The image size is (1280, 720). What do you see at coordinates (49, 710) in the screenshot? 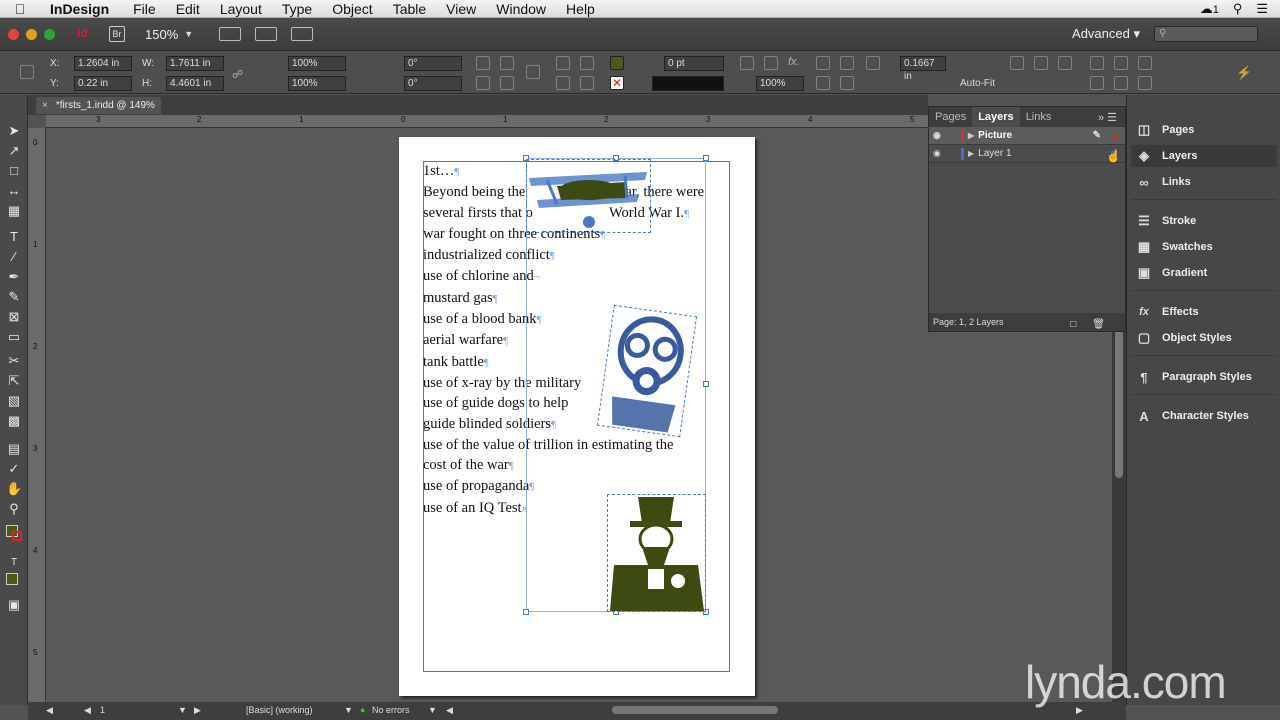
I see `first-page-icon: ◀` at bounding box center [49, 710].